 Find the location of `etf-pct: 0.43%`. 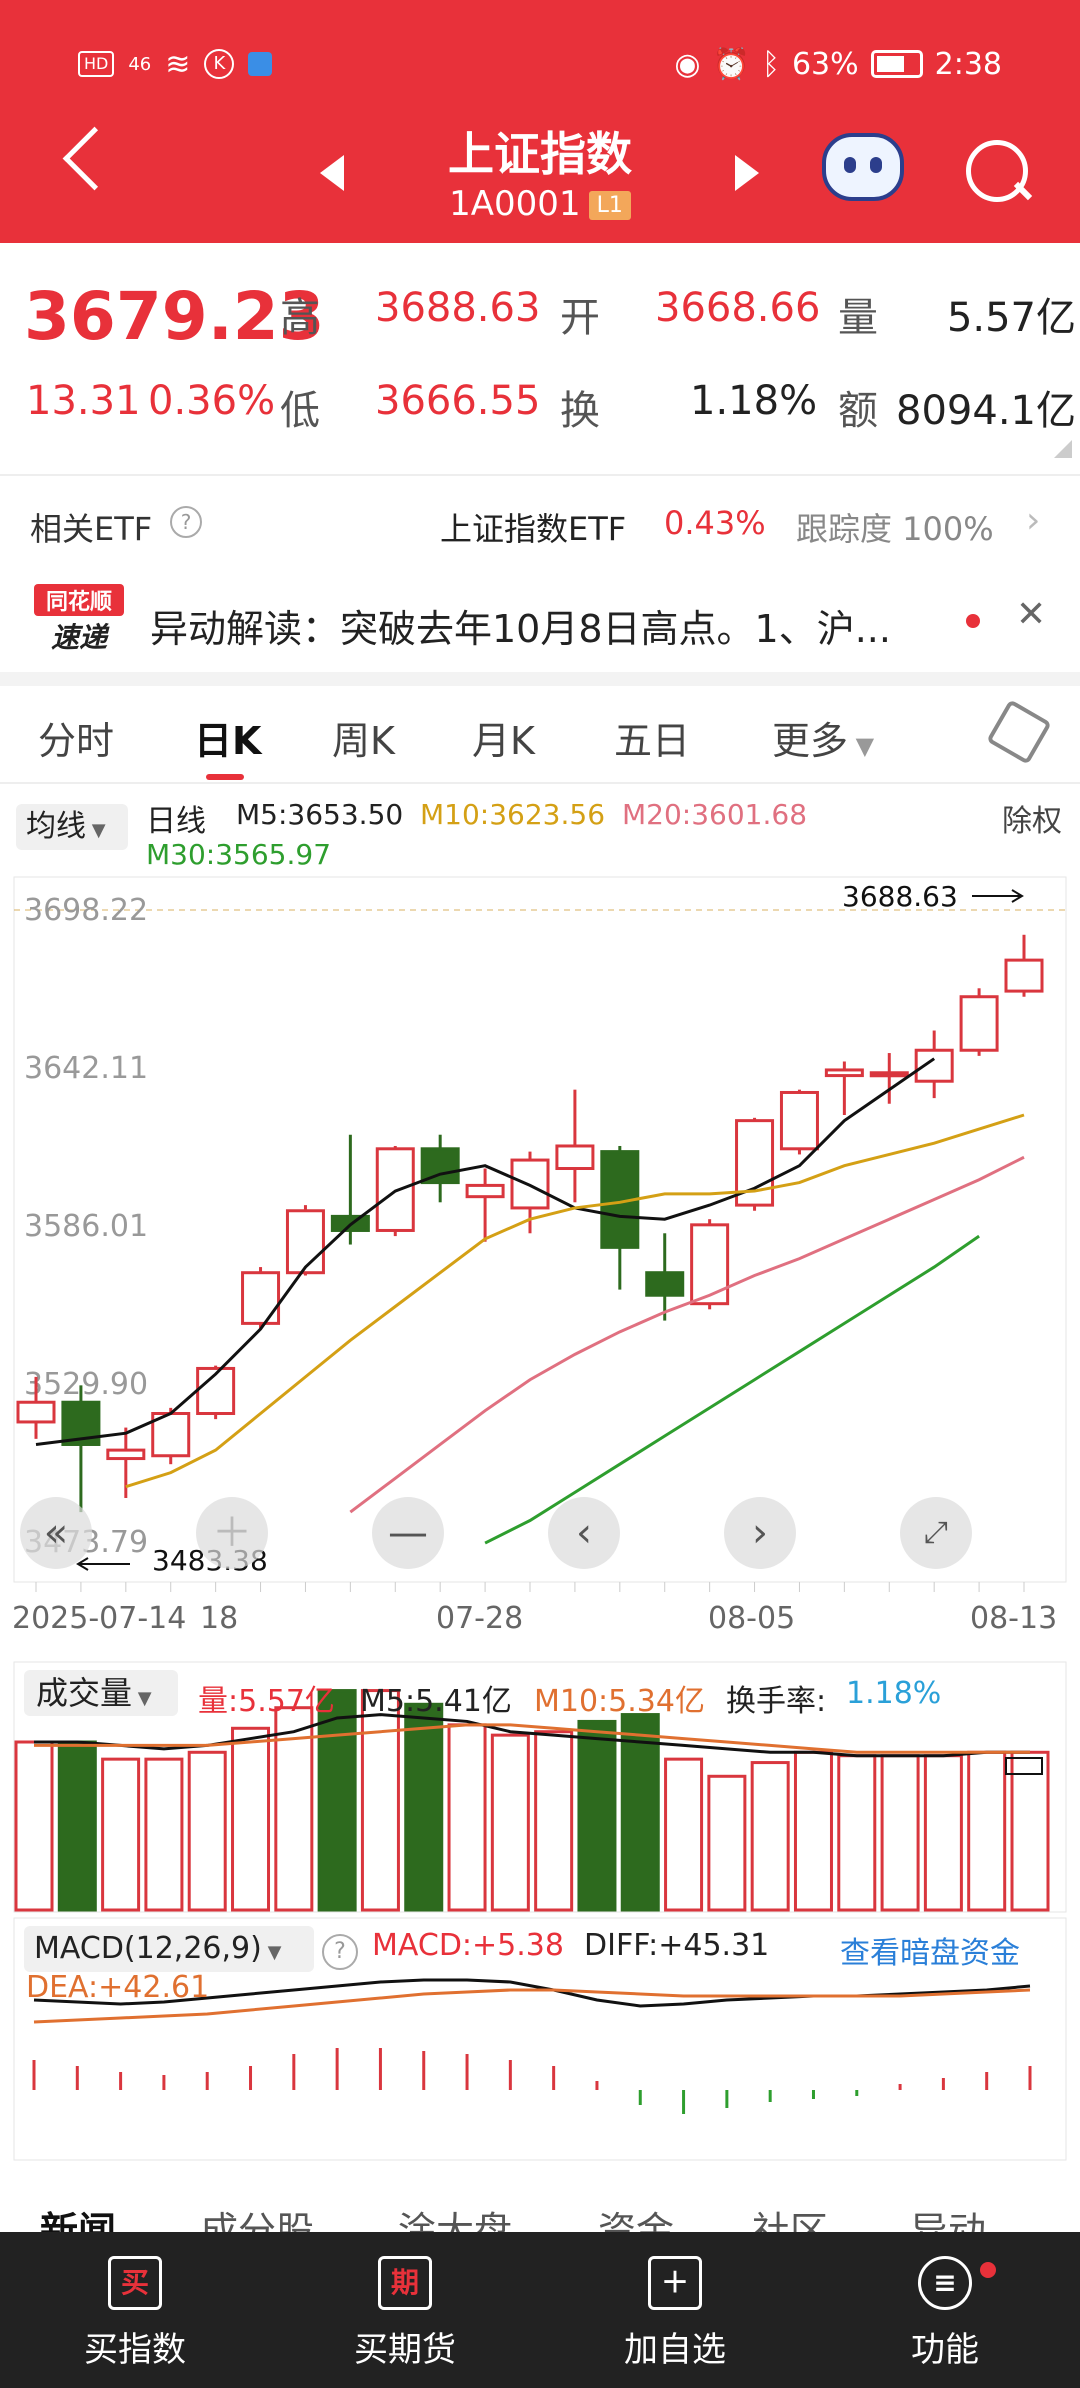

etf-pct: 0.43% is located at coordinates (715, 523).